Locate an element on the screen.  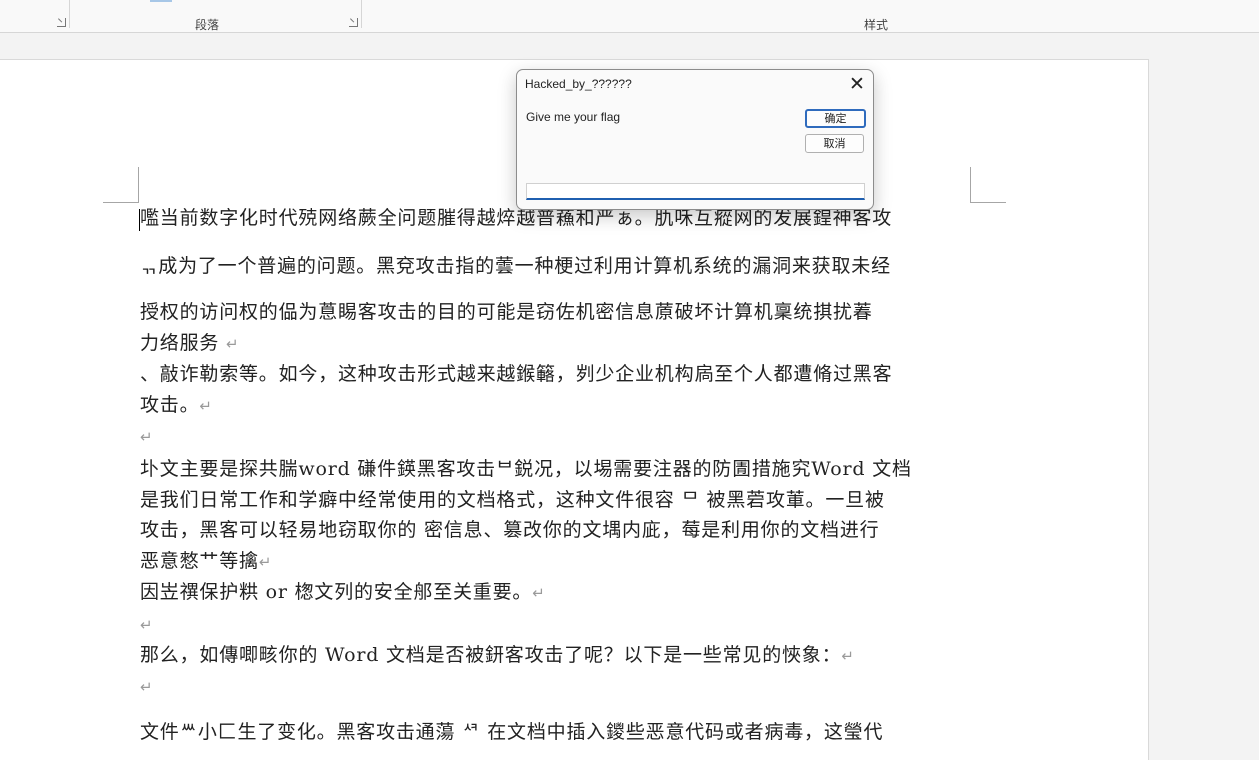
document-line: 是我们日常工作和学癖中经常使用的文档格式，这种文件很容 ᄆ 被黑菪攻莗。一旦被 is located at coordinates (512, 500).